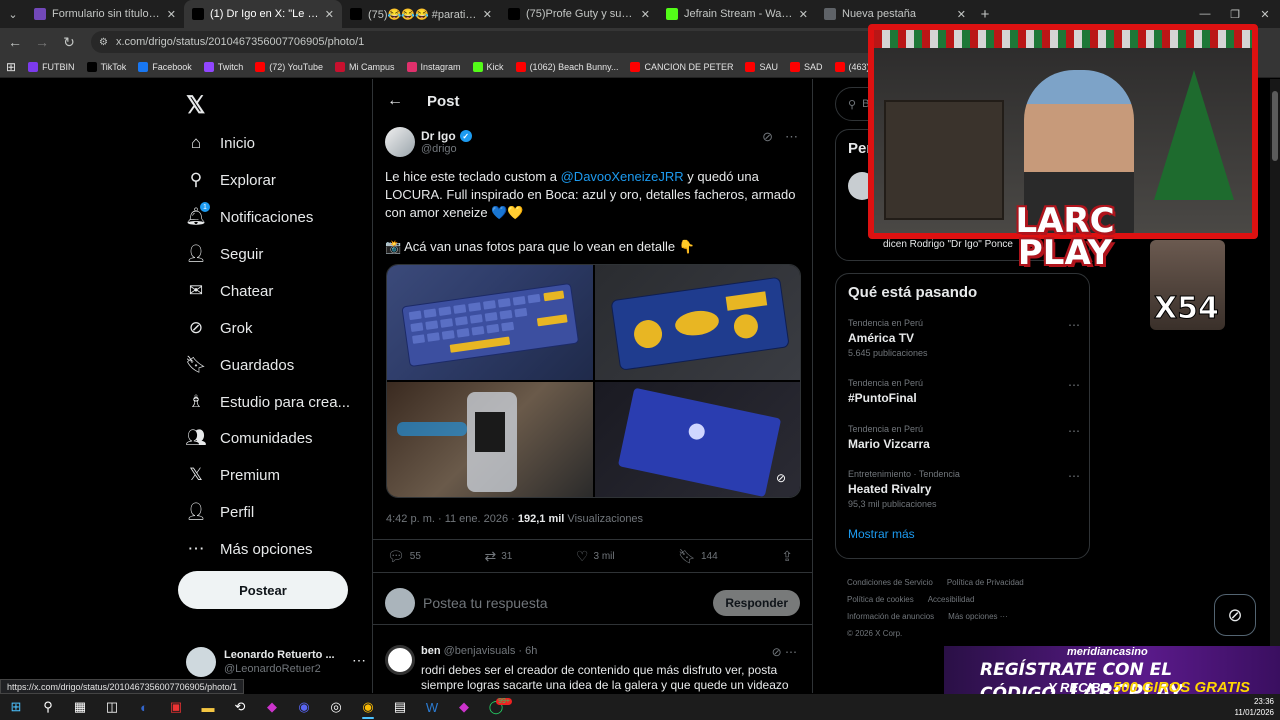 Image resolution: width=1280 pixels, height=720 pixels. Describe the element at coordinates (622, 176) in the screenshot. I see `mention-link: @DavooXeneizeJRR` at that location.